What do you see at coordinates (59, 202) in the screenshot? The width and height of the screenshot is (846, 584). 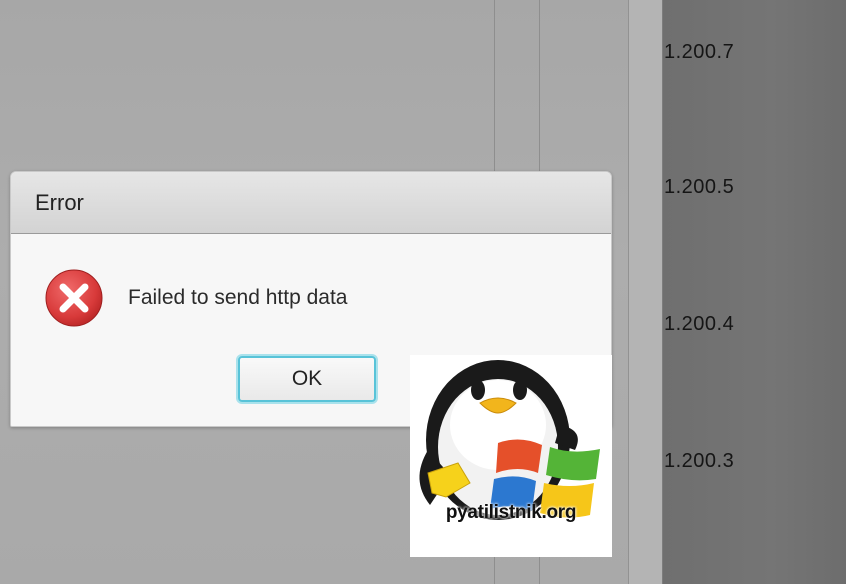 I see `dialog-title: Error` at bounding box center [59, 202].